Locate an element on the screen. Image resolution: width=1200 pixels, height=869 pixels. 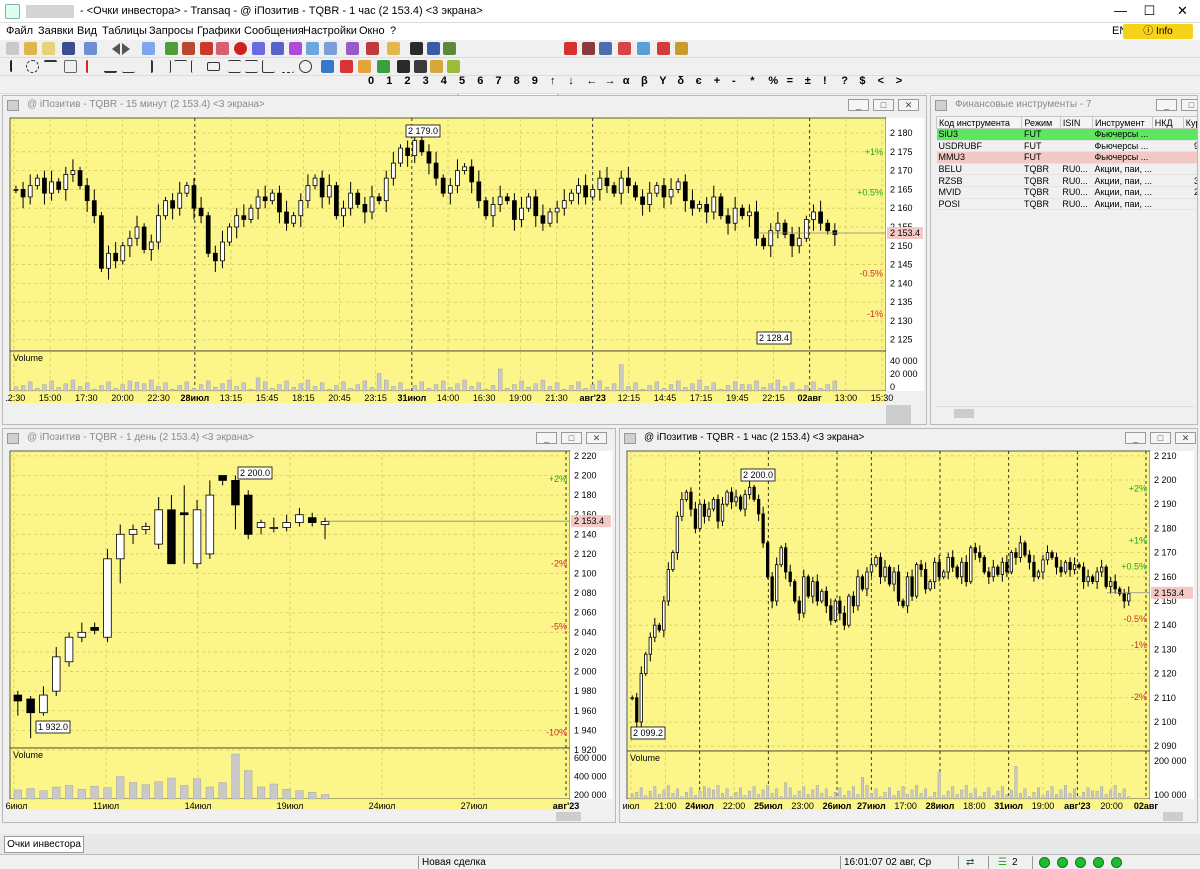
f-icon is located at coordinates (330, 48).